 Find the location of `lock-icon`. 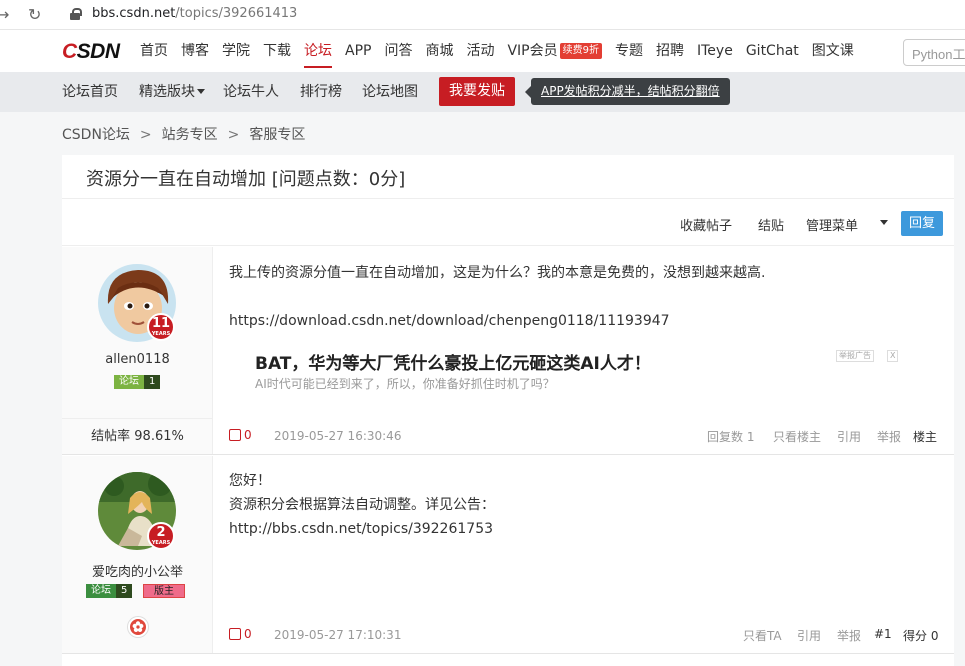

lock-icon is located at coordinates (76, 14).